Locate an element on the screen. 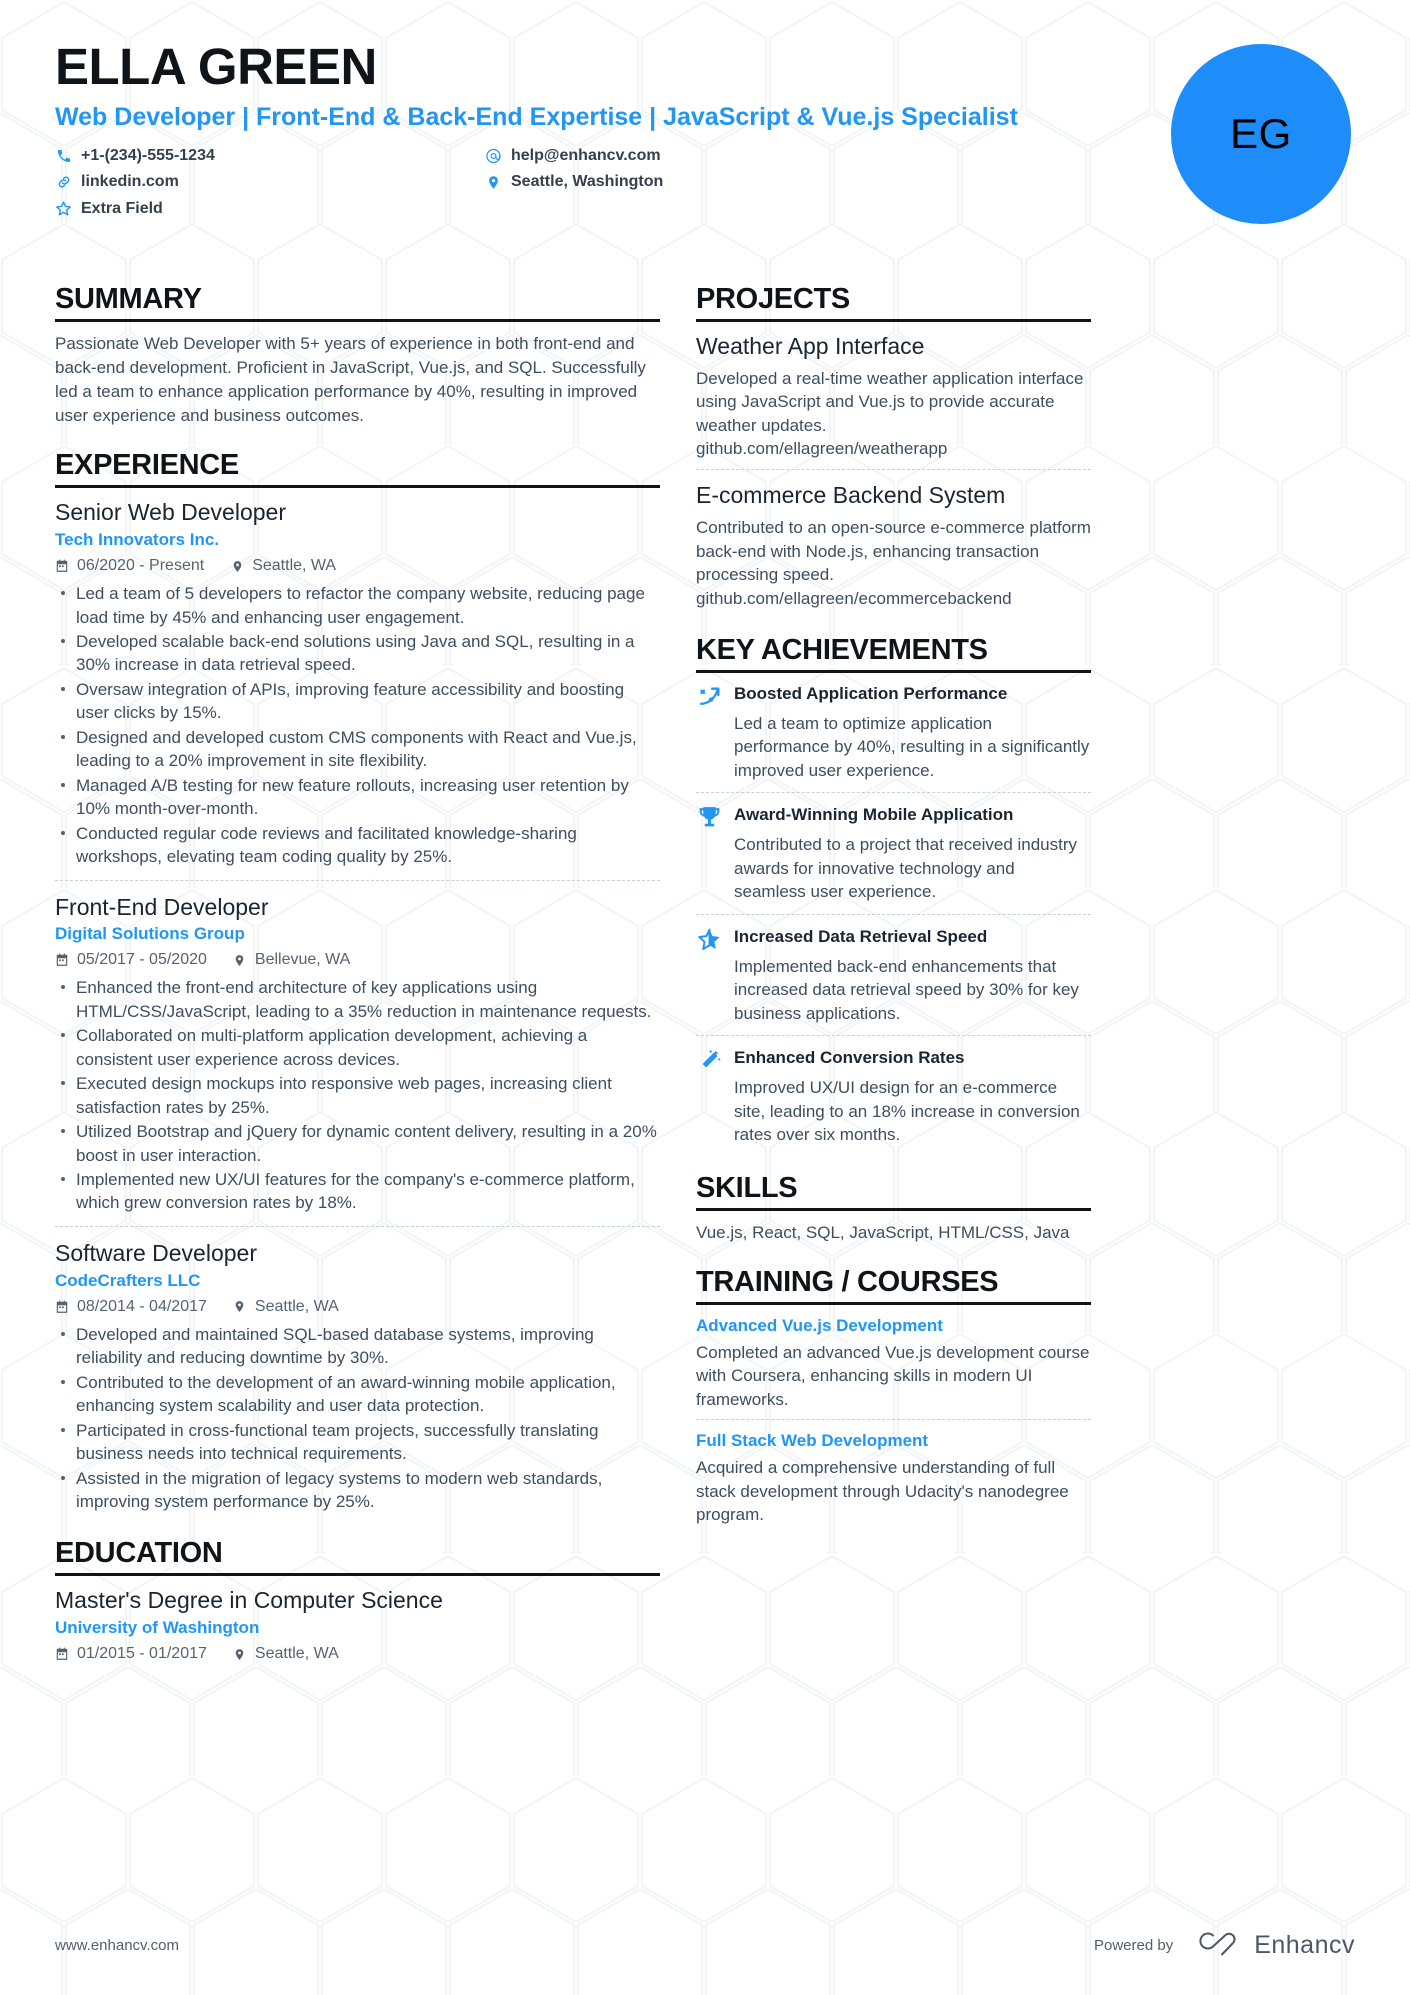 This screenshot has height=1995, width=1410. education-location: Seattle, WA is located at coordinates (286, 1654).